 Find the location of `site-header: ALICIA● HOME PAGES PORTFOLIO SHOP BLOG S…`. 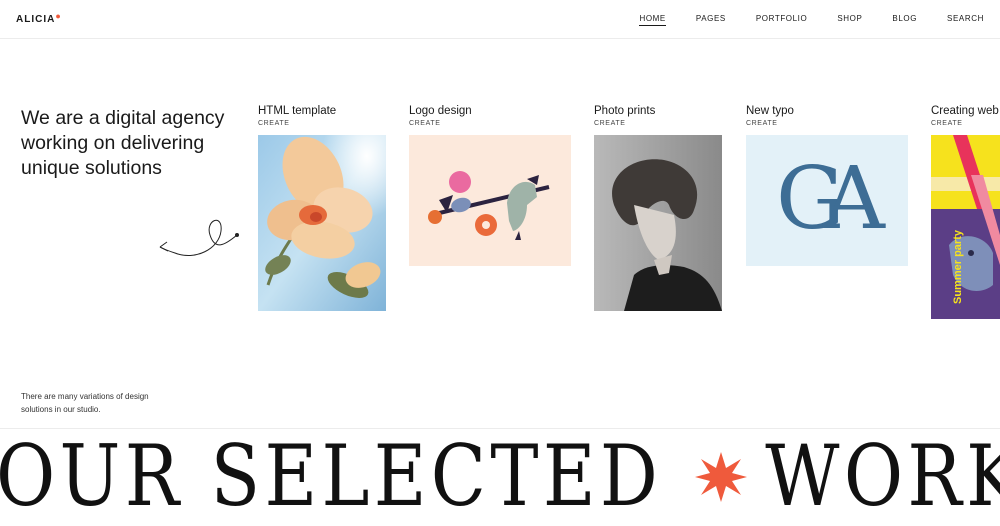

site-header: ALICIA● HOME PAGES PORTFOLIO SHOP BLOG S… is located at coordinates (500, 19).